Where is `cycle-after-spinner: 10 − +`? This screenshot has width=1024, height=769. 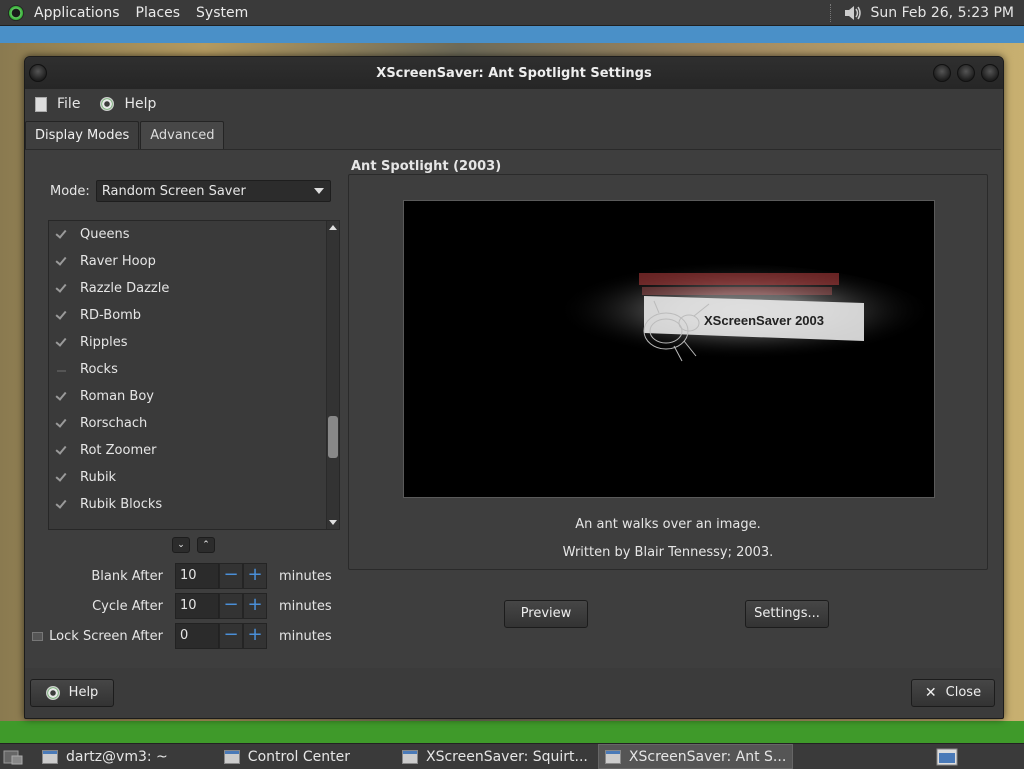
cycle-after-spinner: 10 − + is located at coordinates (221, 606).